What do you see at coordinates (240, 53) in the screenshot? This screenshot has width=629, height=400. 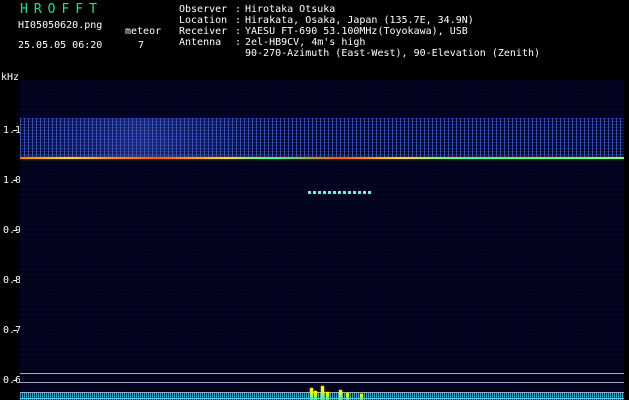 I see `info-separator` at bounding box center [240, 53].